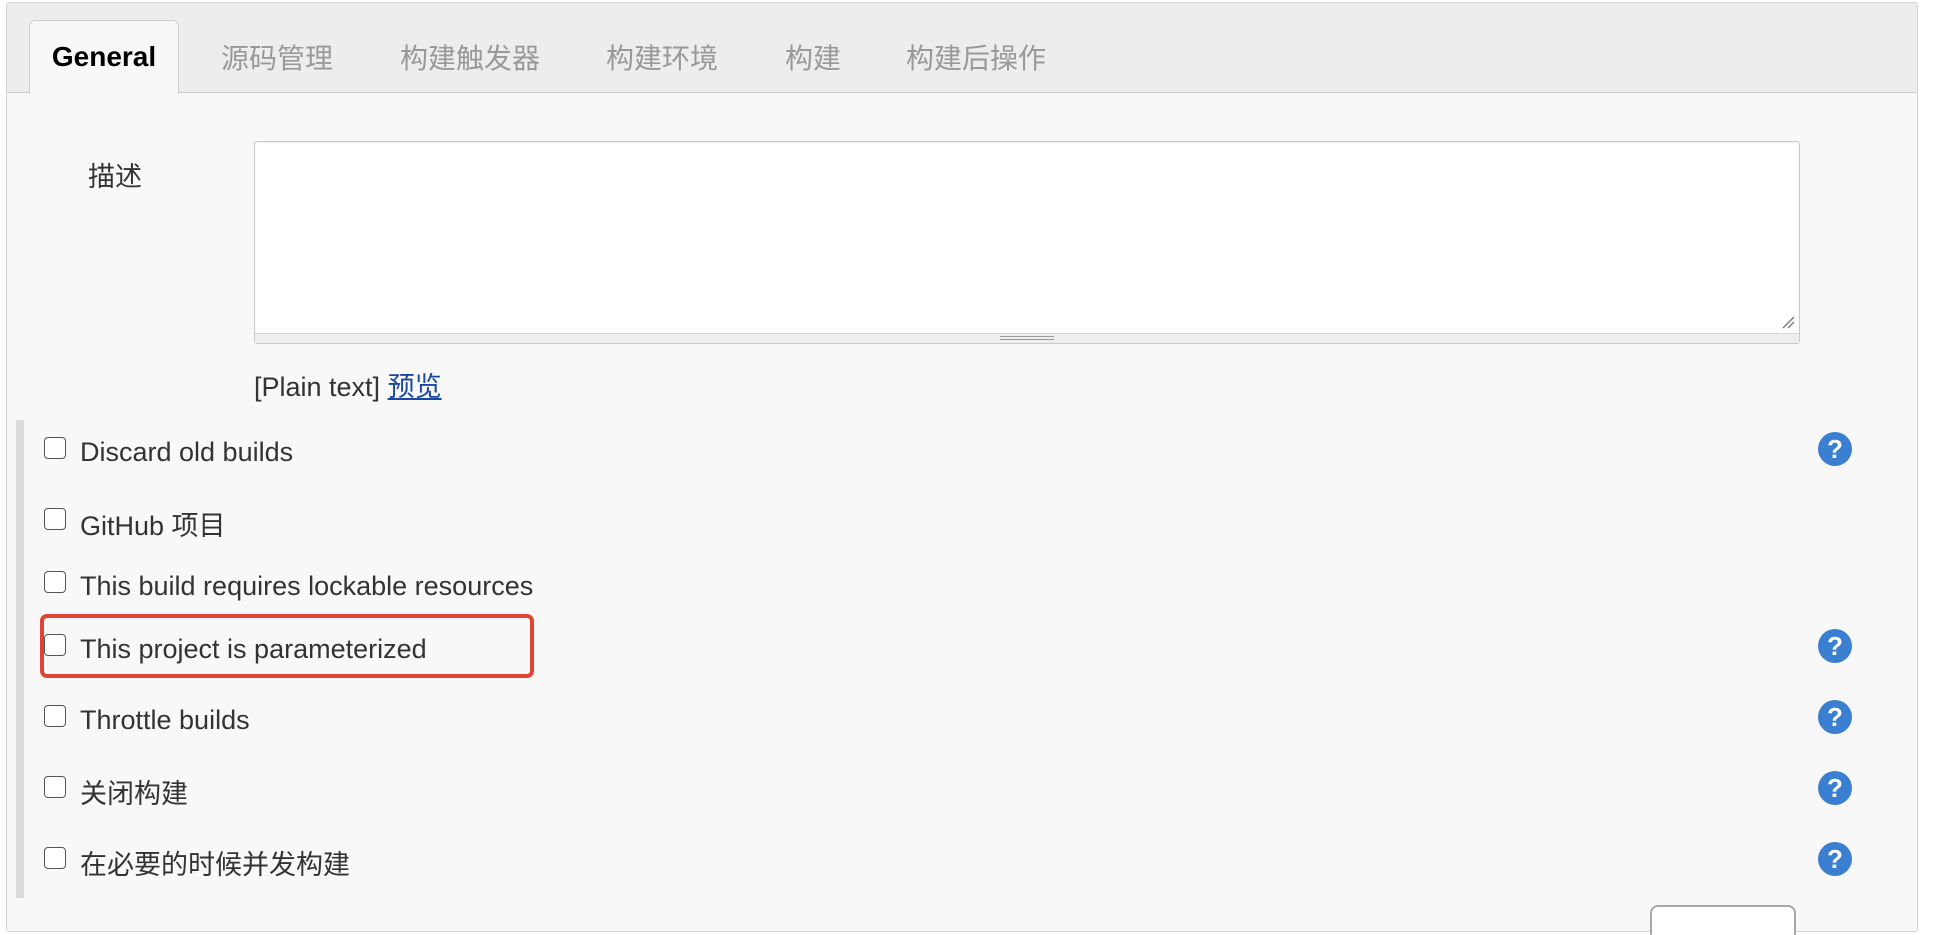 This screenshot has height=935, width=1934. Describe the element at coordinates (55, 787) in the screenshot. I see `disable-build-checkbox` at that location.